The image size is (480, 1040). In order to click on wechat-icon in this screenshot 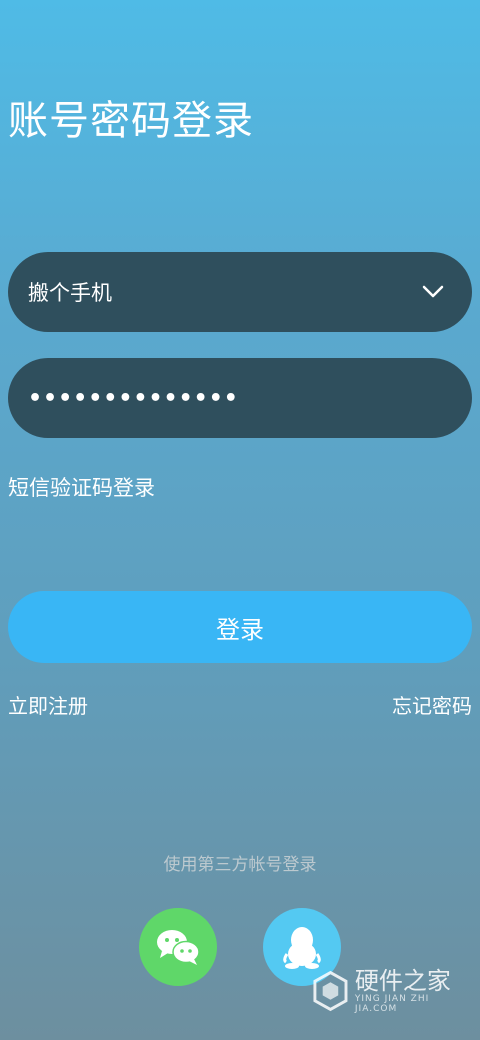, I will do `click(178, 947)`.